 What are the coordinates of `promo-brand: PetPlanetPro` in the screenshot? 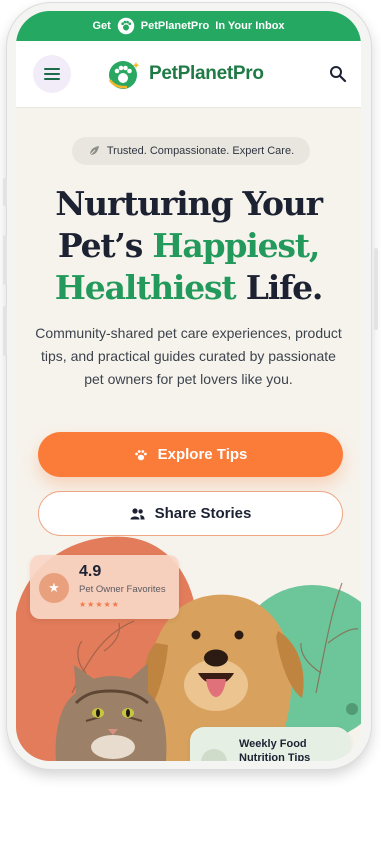 It's located at (175, 26).